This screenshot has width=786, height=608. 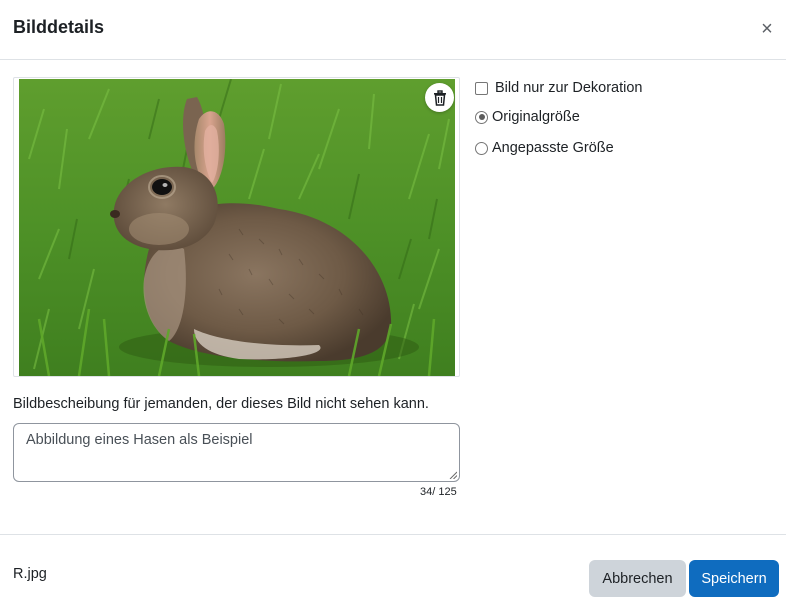 I want to click on dialog-footer: R.jpg Abbrechen Speichern, so click(x=393, y=571).